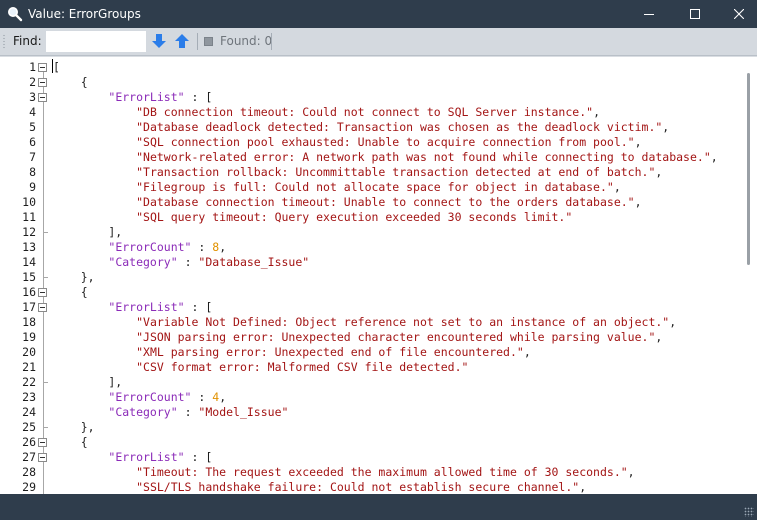 The image size is (757, 520). What do you see at coordinates (29, 307) in the screenshot?
I see `line-number: 17` at bounding box center [29, 307].